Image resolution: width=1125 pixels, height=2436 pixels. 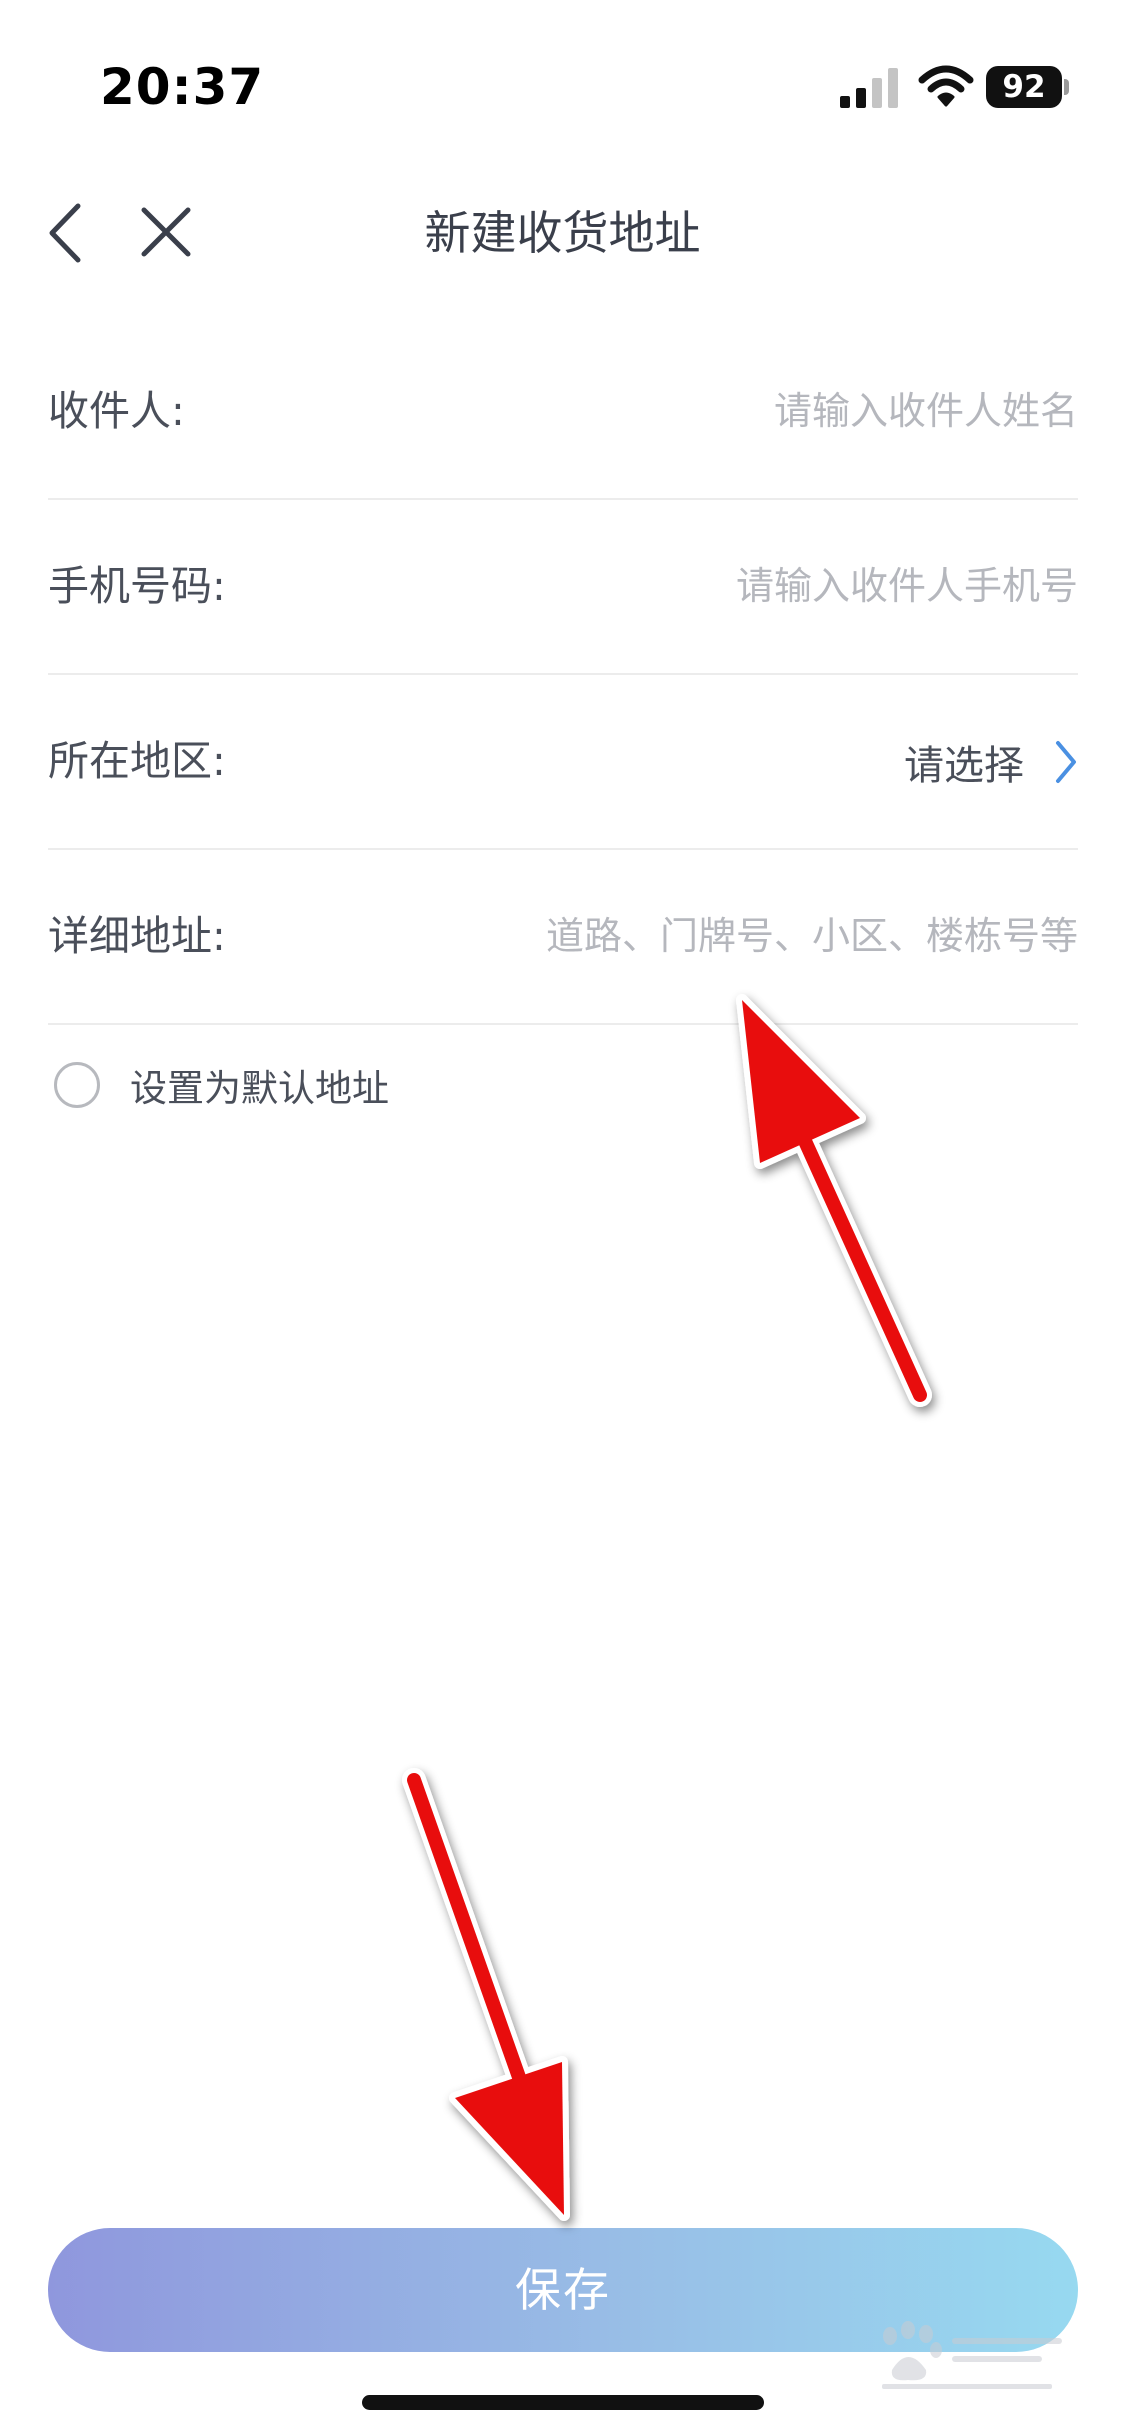 What do you see at coordinates (116, 411) in the screenshot?
I see `recipient-label: 收件人:` at bounding box center [116, 411].